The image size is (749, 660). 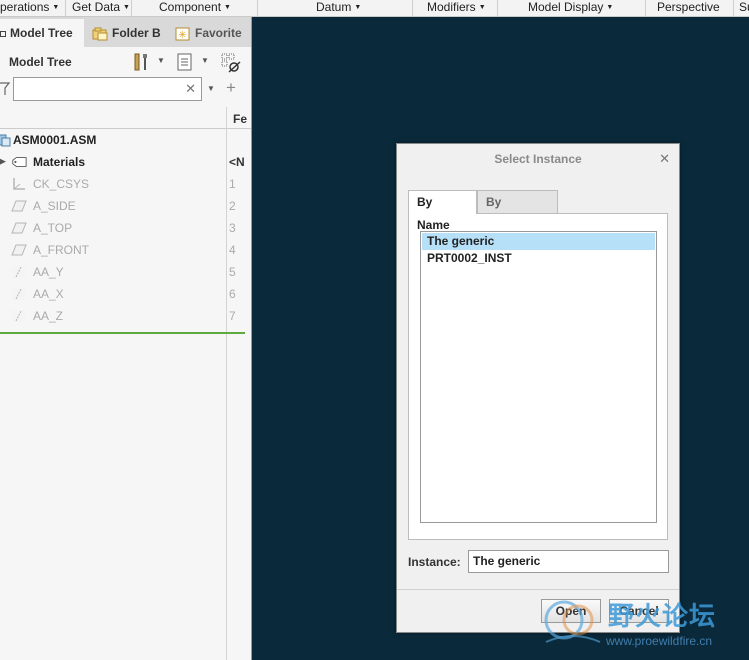 I want to click on tree-search-row: ✕ ▼ +, so click(x=125, y=90).